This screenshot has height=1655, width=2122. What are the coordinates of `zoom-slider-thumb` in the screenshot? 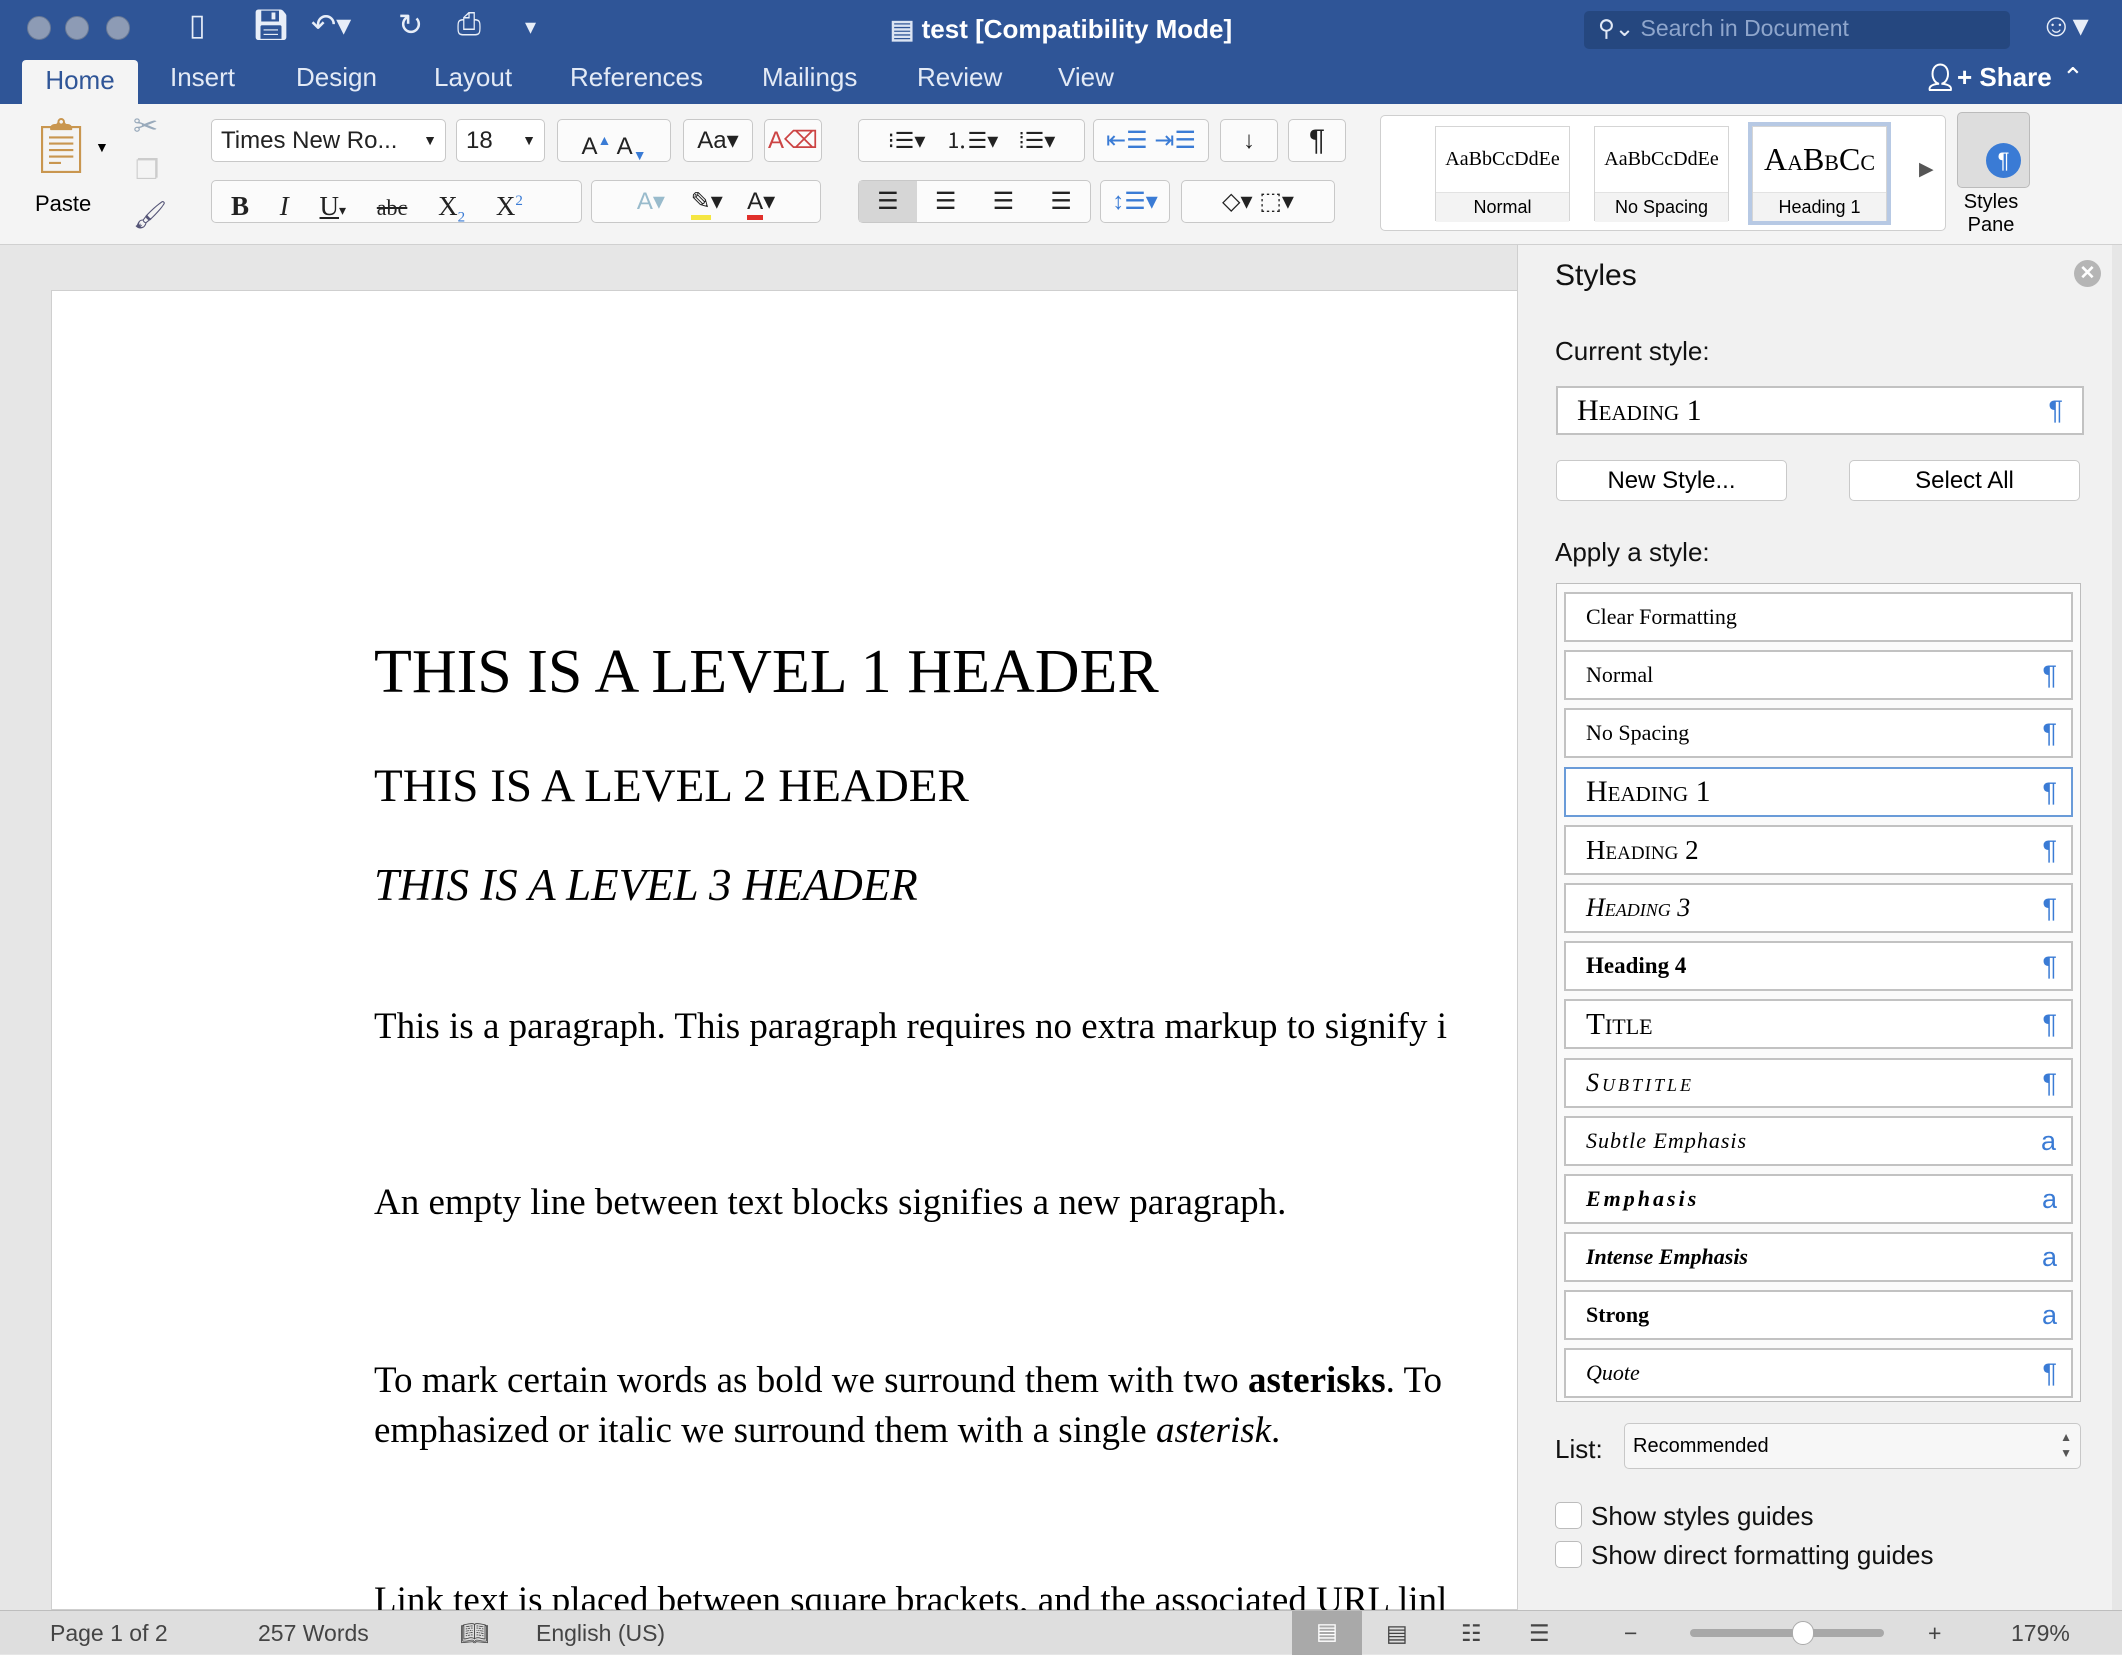 It's located at (1802, 1633).